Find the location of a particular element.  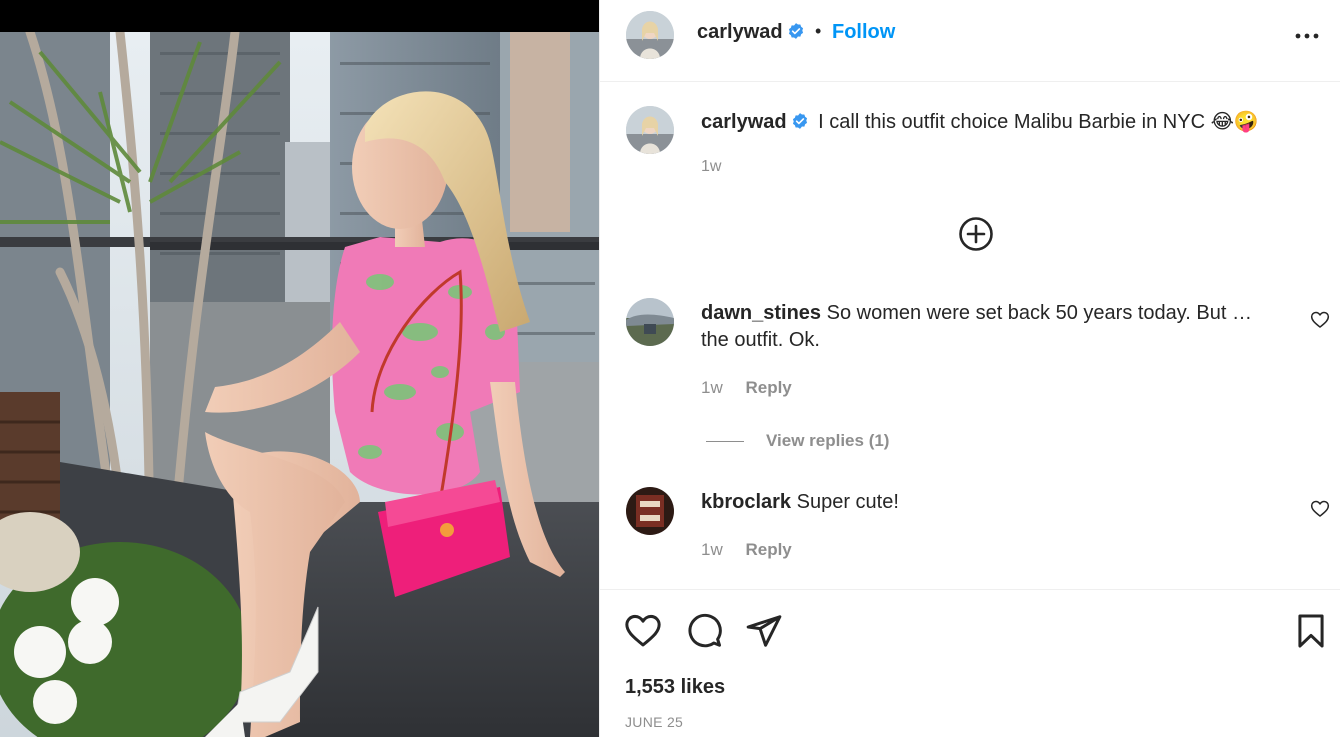

plus-circle-icon is located at coordinates (976, 234).